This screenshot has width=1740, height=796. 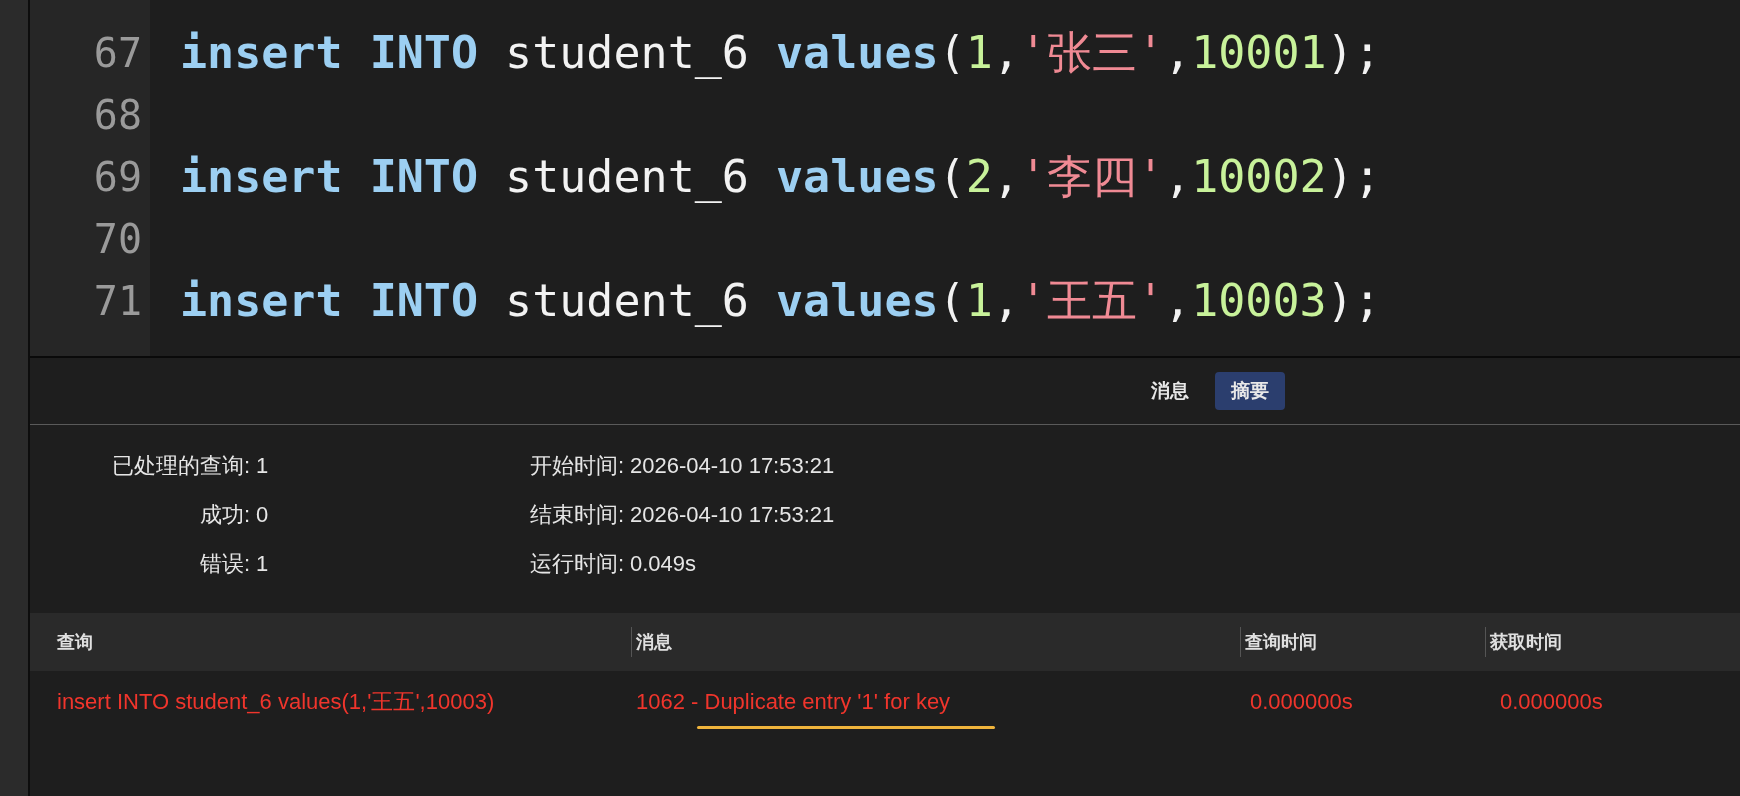 What do you see at coordinates (780, 53) in the screenshot?
I see `code-line: insert INTO student_6 values(1,'张三',10001);` at bounding box center [780, 53].